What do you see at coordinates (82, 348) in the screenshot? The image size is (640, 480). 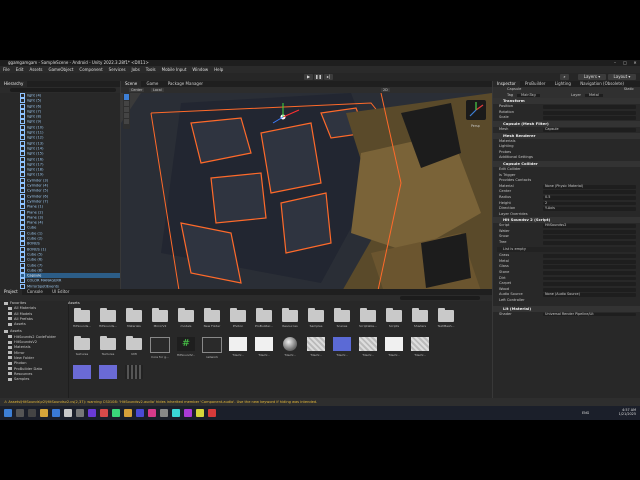 I see `asset-item: textures` at bounding box center [82, 348].